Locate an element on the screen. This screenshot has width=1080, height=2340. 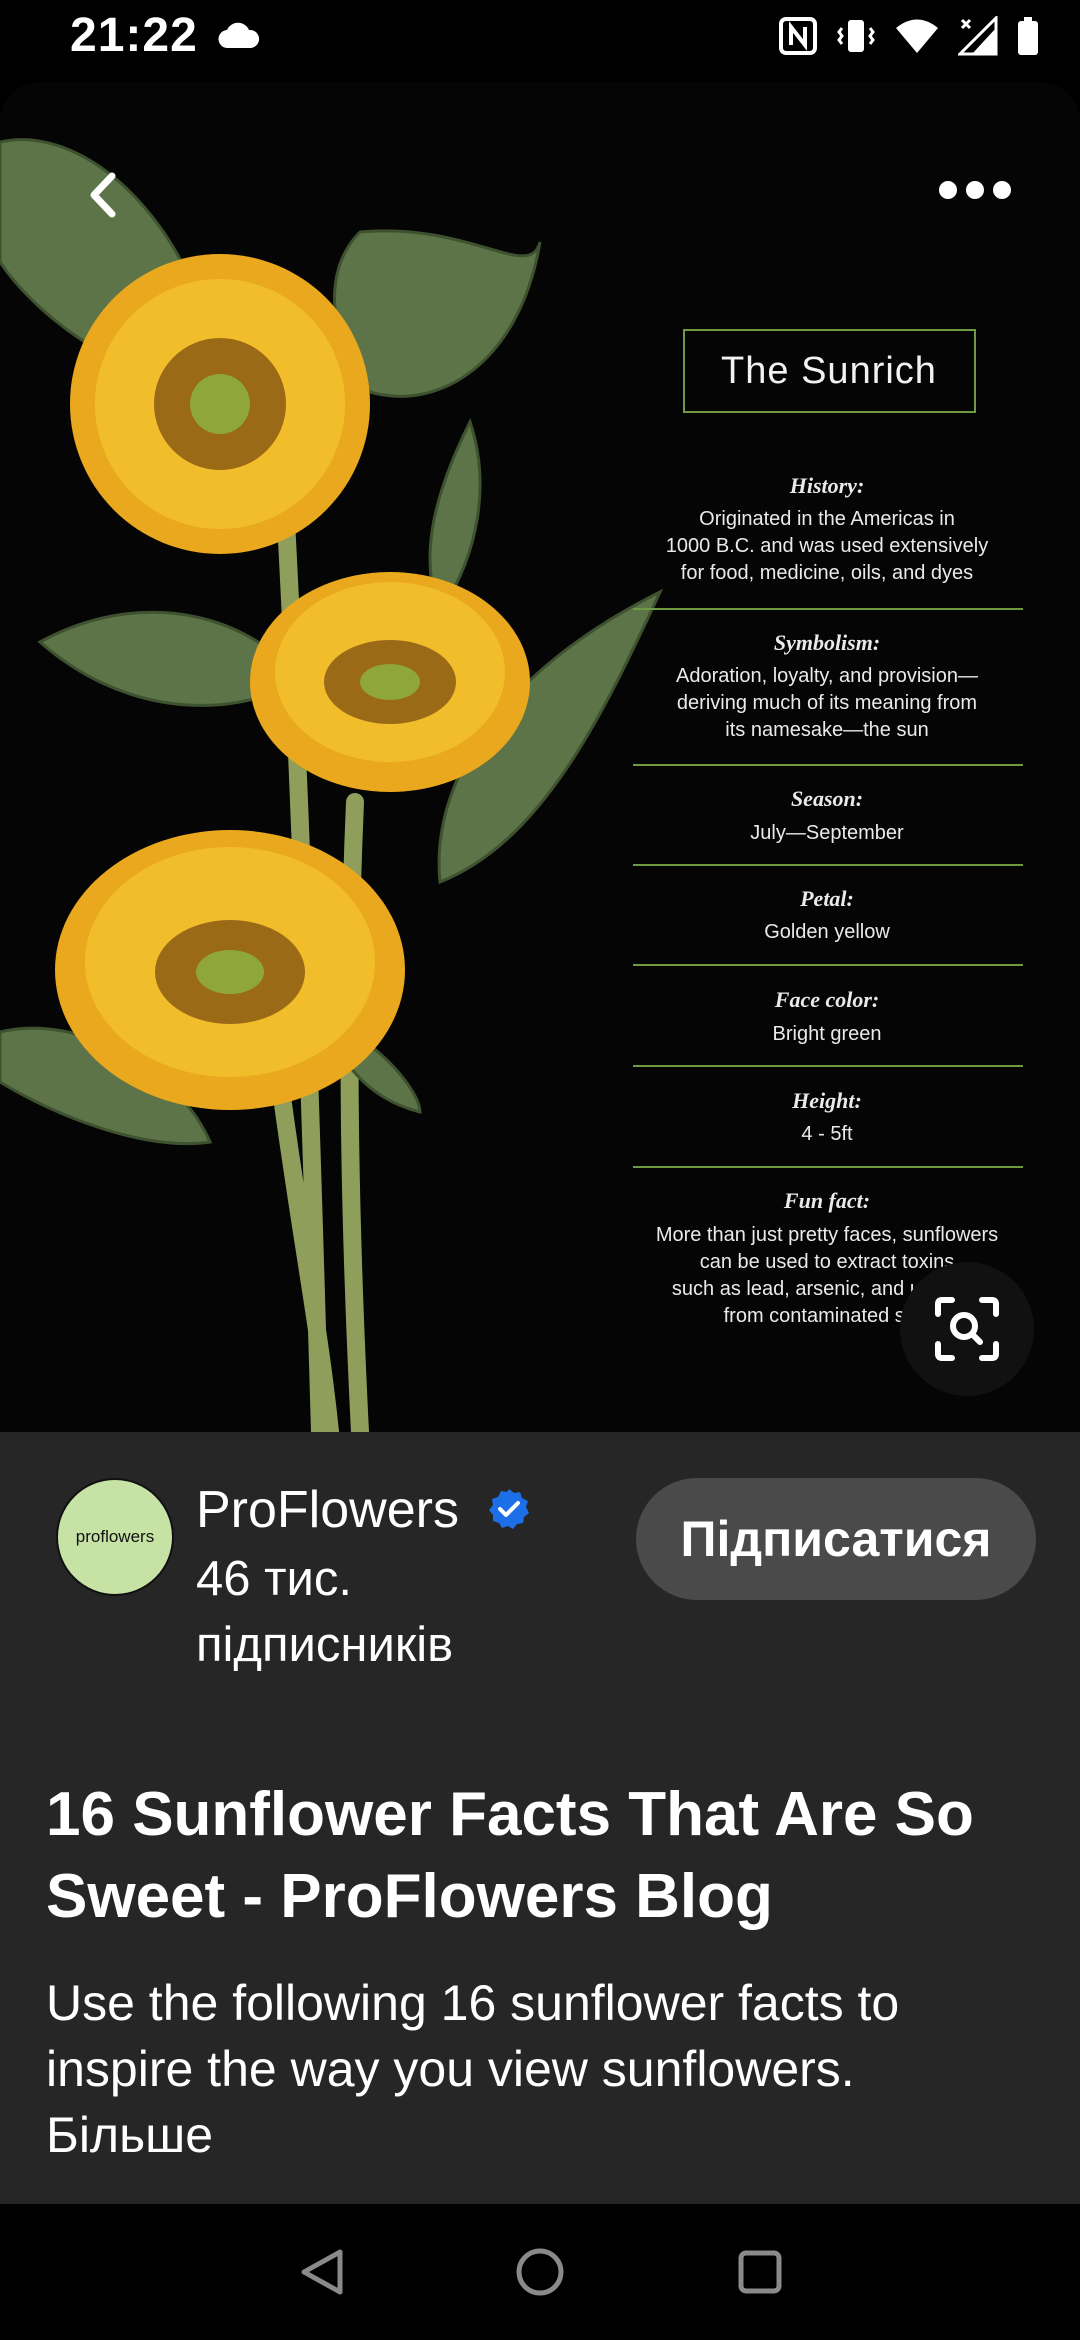
lens-search-icon is located at coordinates (967, 1329).